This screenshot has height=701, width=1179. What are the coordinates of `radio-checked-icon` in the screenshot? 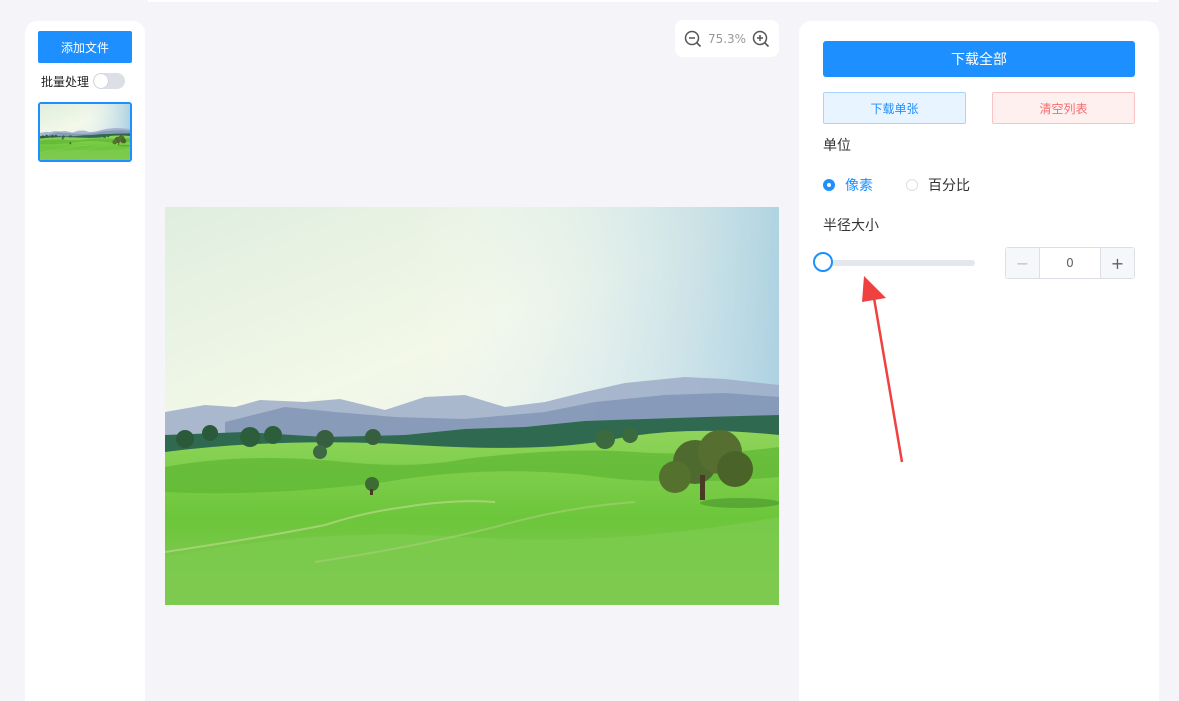 It's located at (829, 185).